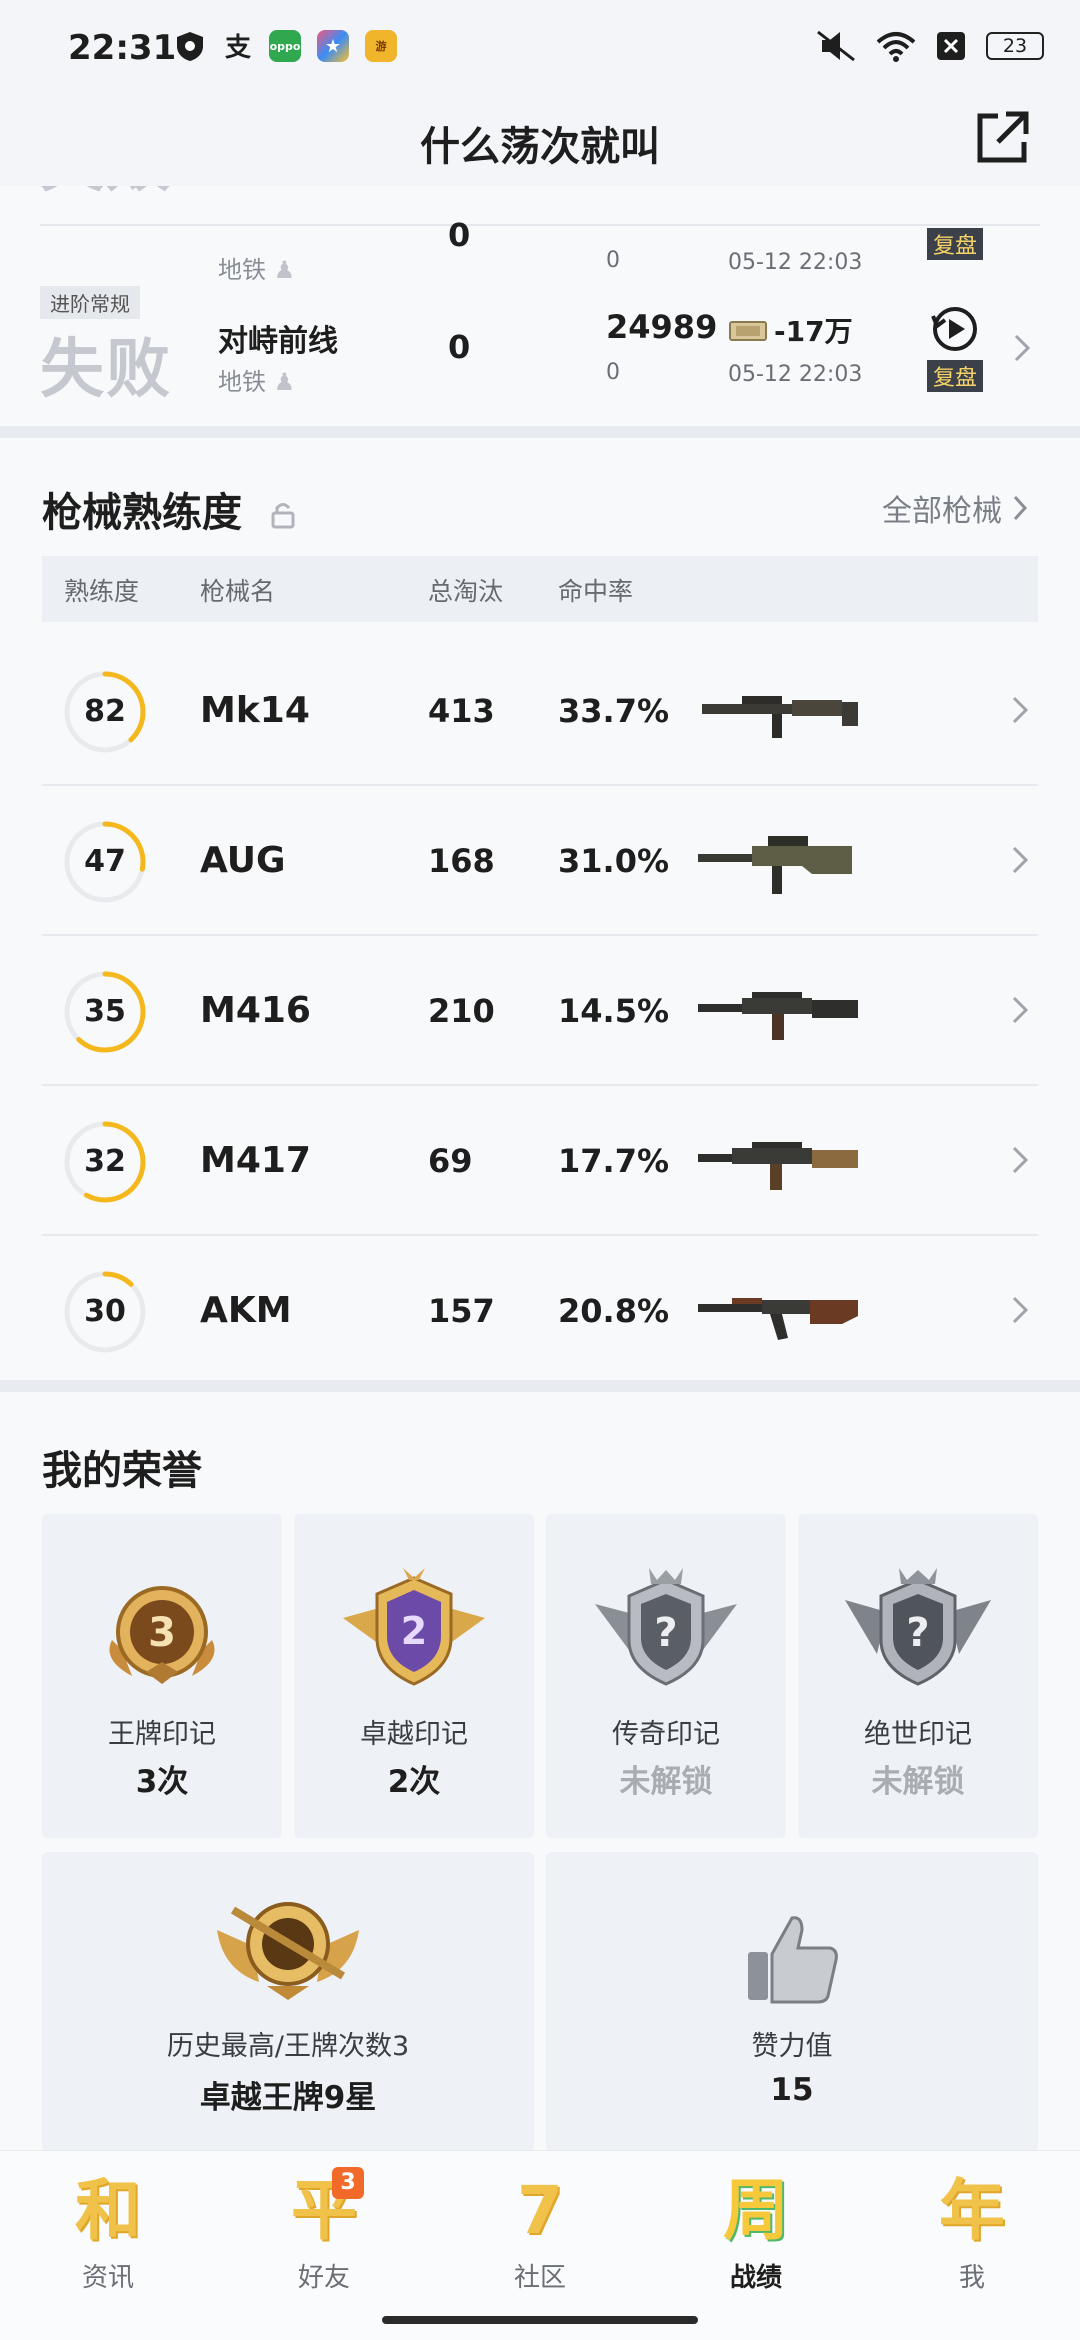  Describe the element at coordinates (918, 1627) in the screenshot. I see `peerless-badge-icon: ?` at that location.